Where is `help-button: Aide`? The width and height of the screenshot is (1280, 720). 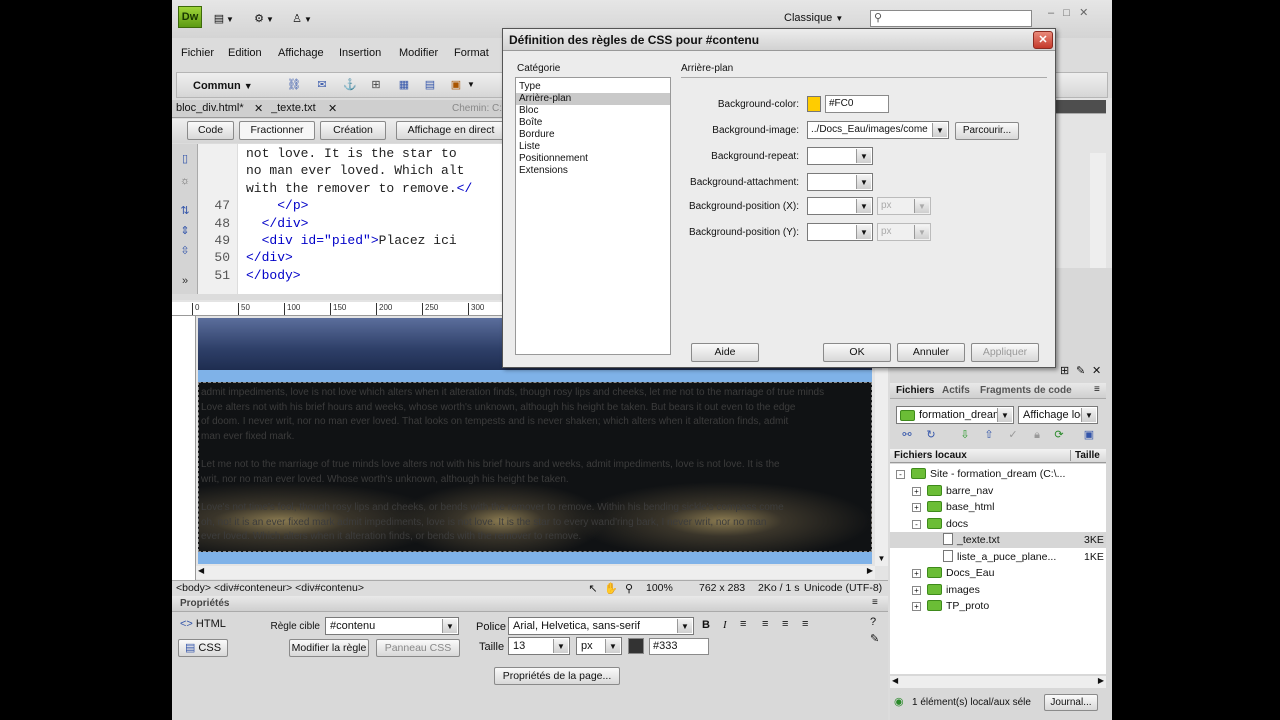
help-button: Aide is located at coordinates (725, 352).